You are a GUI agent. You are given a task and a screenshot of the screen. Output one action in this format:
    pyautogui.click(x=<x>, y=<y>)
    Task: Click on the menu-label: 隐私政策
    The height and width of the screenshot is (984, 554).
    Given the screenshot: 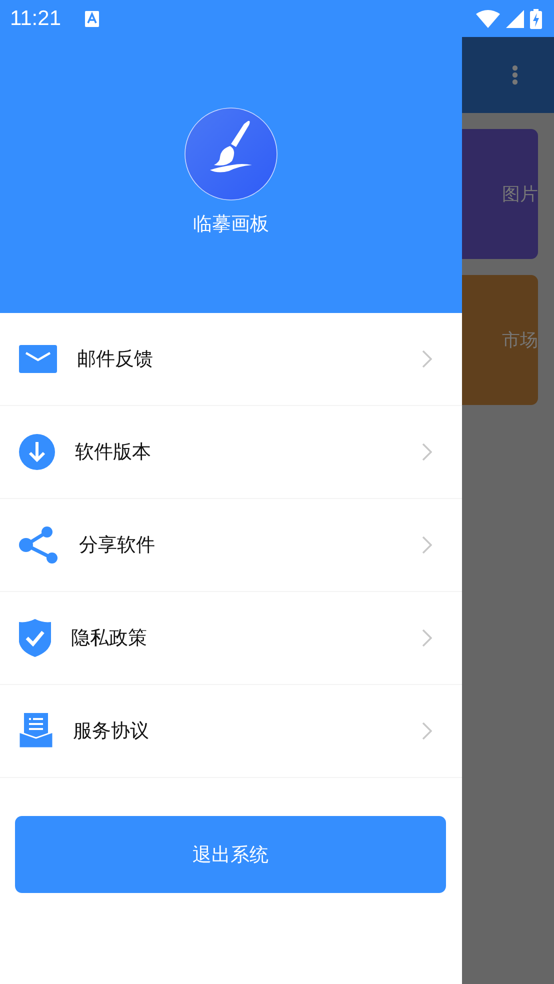 What is the action you would take?
    pyautogui.click(x=109, y=638)
    